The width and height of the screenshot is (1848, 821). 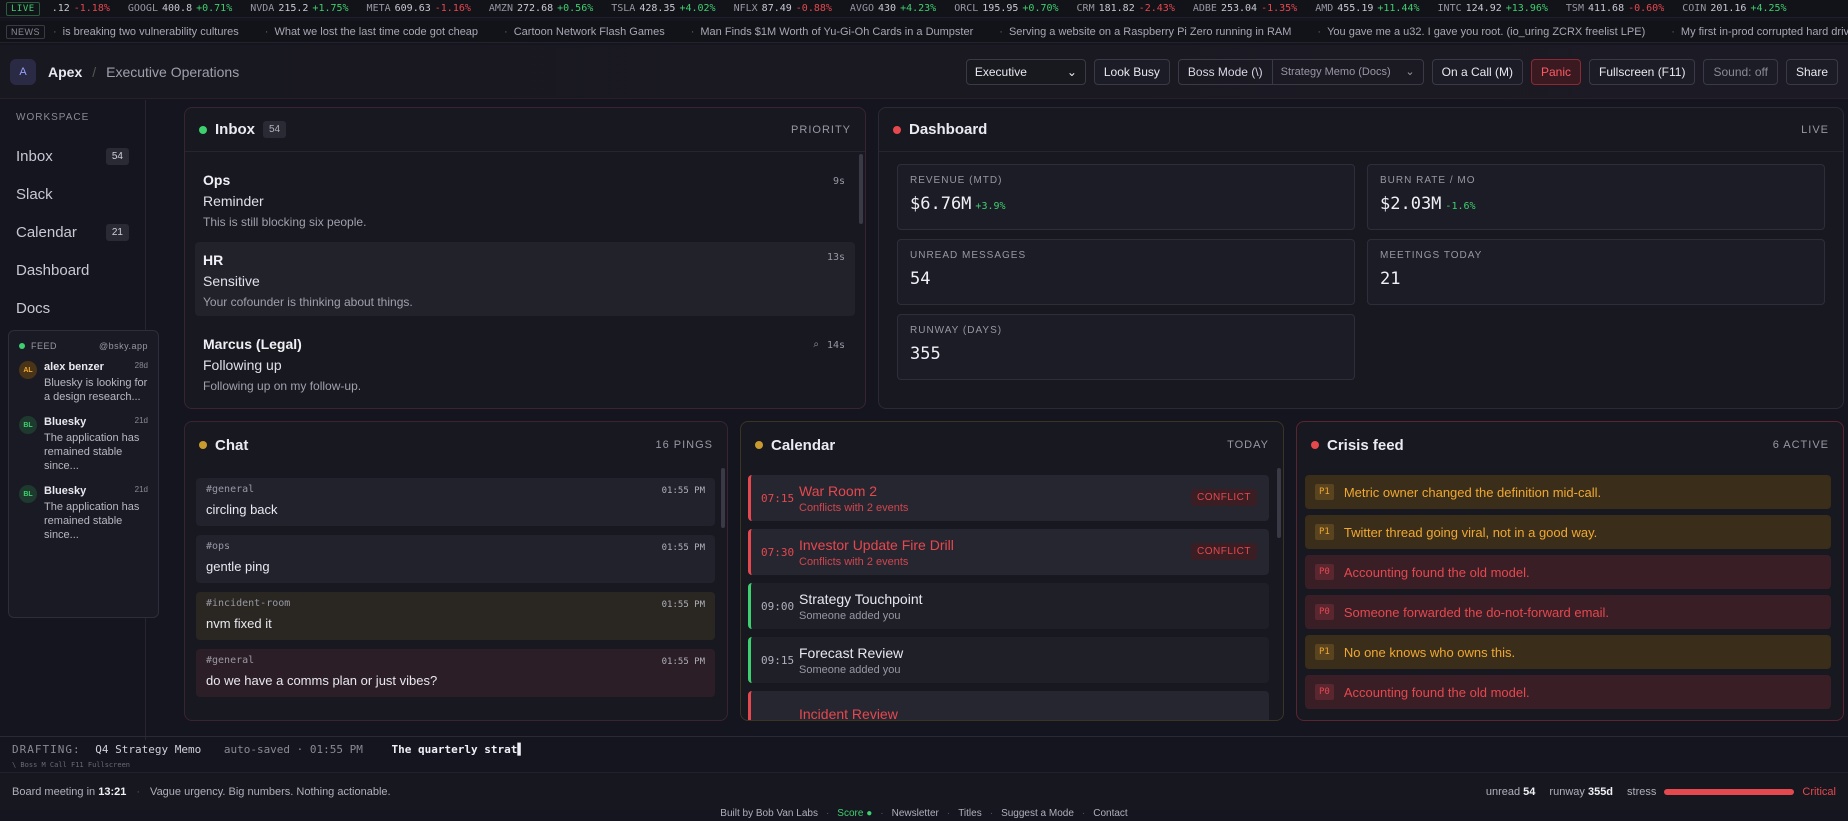 What do you see at coordinates (72, 270) in the screenshot?
I see `sidebar-item-dashboard: Dashboard` at bounding box center [72, 270].